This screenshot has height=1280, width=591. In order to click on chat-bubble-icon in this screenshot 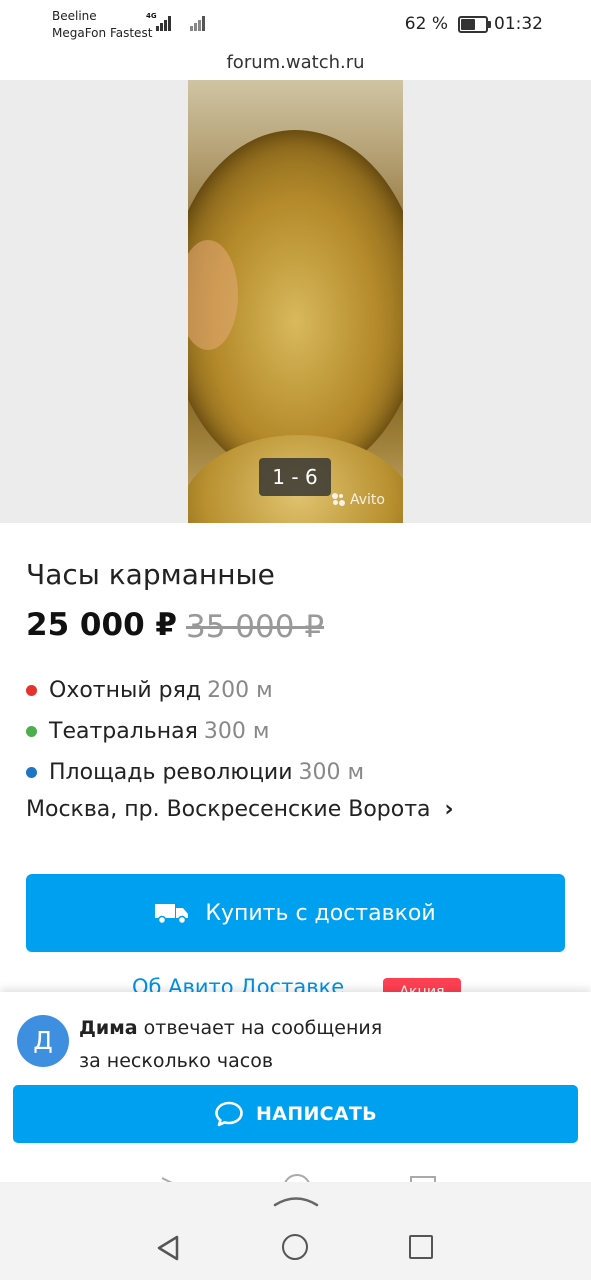, I will do `click(229, 1114)`.